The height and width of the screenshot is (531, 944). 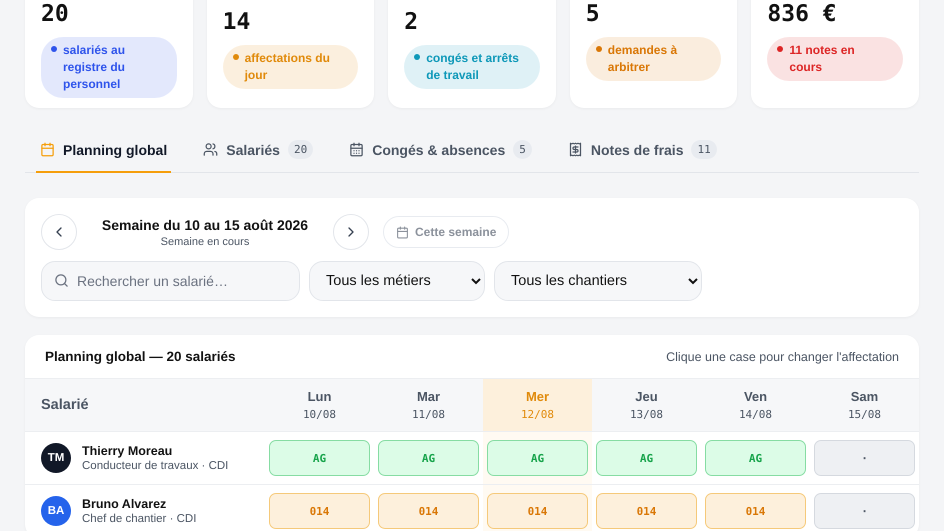 What do you see at coordinates (522, 149) in the screenshot?
I see `count-badge: 5` at bounding box center [522, 149].